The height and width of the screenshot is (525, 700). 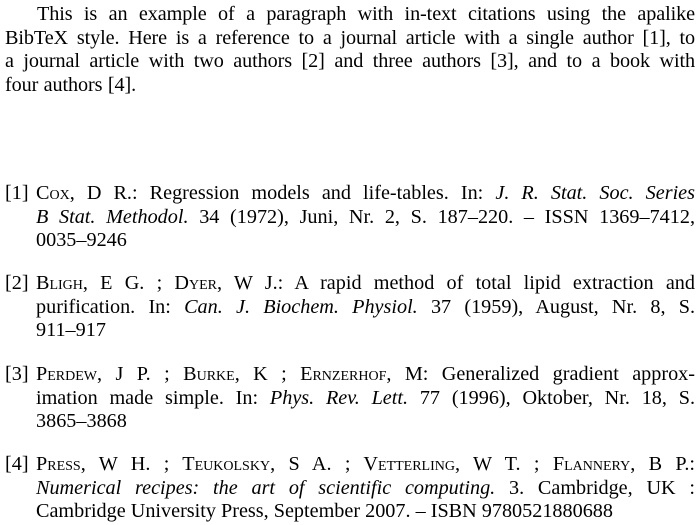 I want to click on bib-text: , W H. ; T, so click(x=137, y=464).